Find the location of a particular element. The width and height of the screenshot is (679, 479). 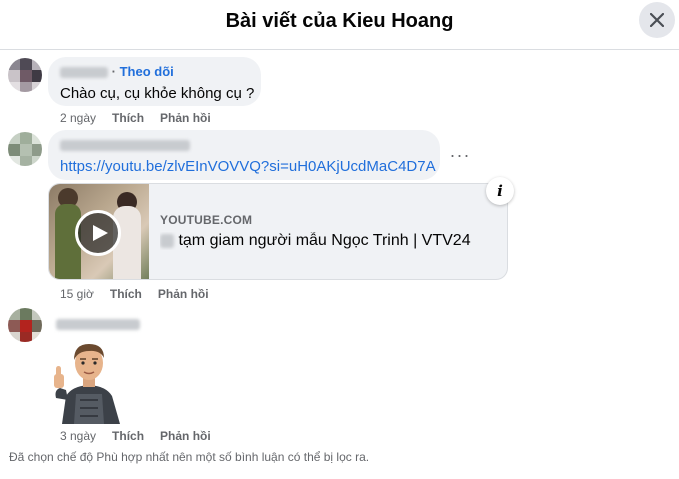

comment-actions: 15 giờ Thích Phản hồi is located at coordinates (134, 294).